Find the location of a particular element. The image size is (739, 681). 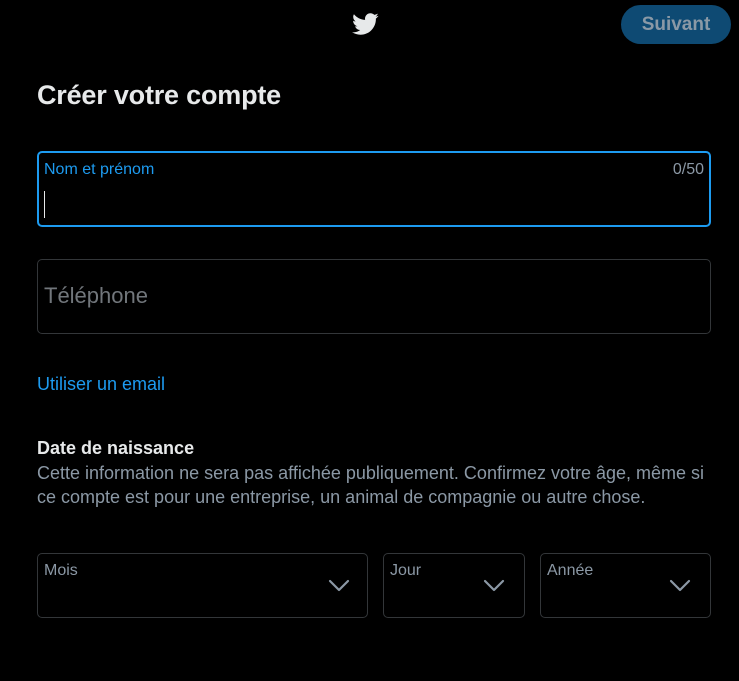

name-field-label: Nom et prénom is located at coordinates (99, 169).